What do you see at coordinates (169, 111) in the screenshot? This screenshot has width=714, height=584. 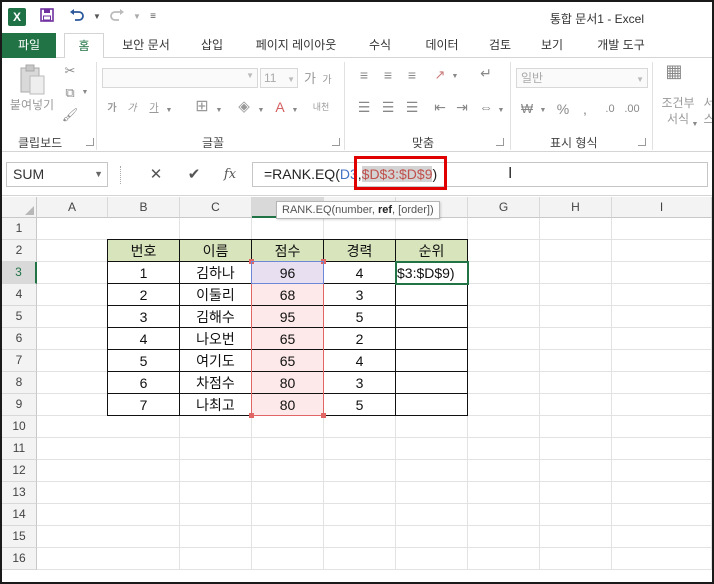 I see `underline-dropdown-icon: ▼` at bounding box center [169, 111].